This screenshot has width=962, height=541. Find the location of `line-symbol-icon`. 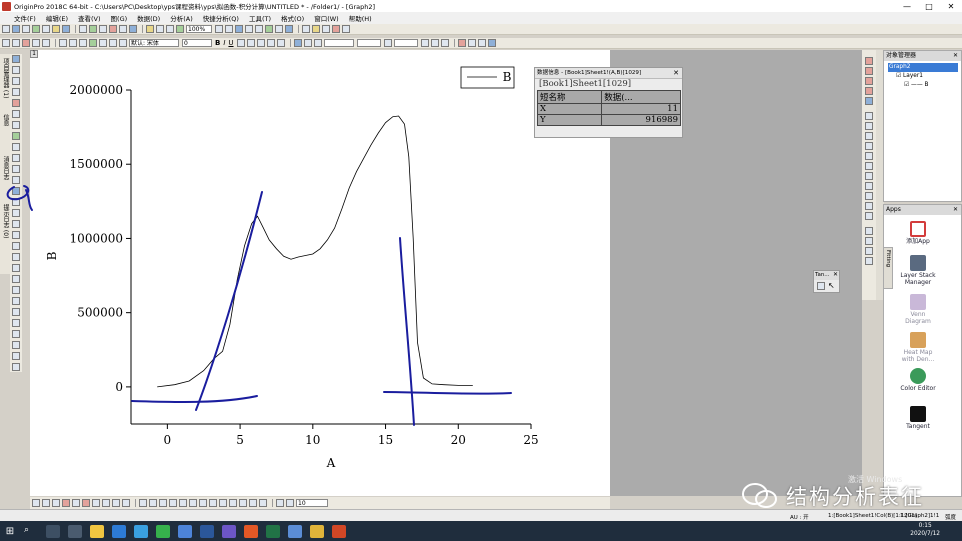

line-symbol-icon is located at coordinates (86, 503).